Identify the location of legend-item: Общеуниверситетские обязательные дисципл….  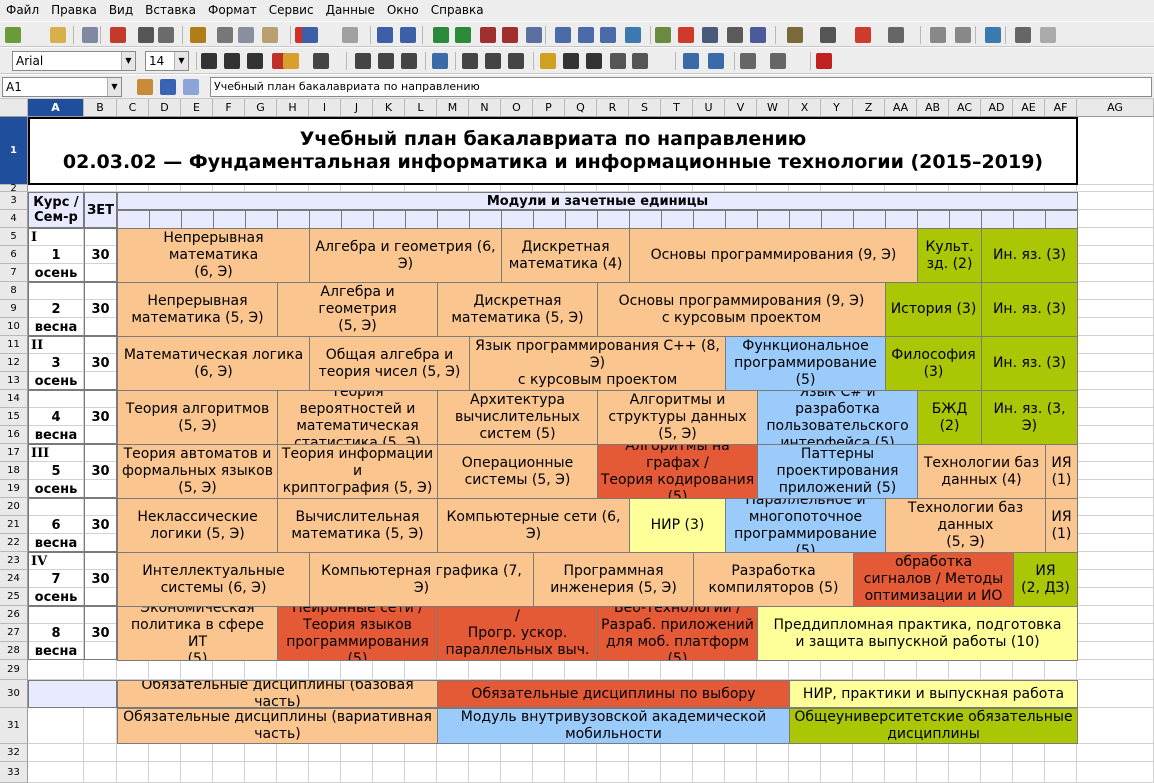
(933, 726).